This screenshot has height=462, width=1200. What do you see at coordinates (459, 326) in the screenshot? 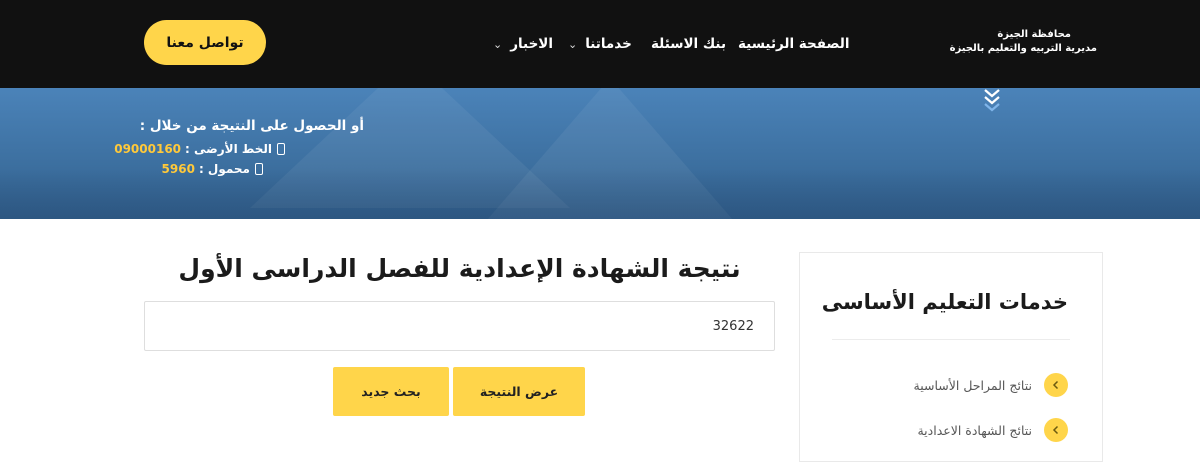
I see `seat-number-input` at bounding box center [459, 326].